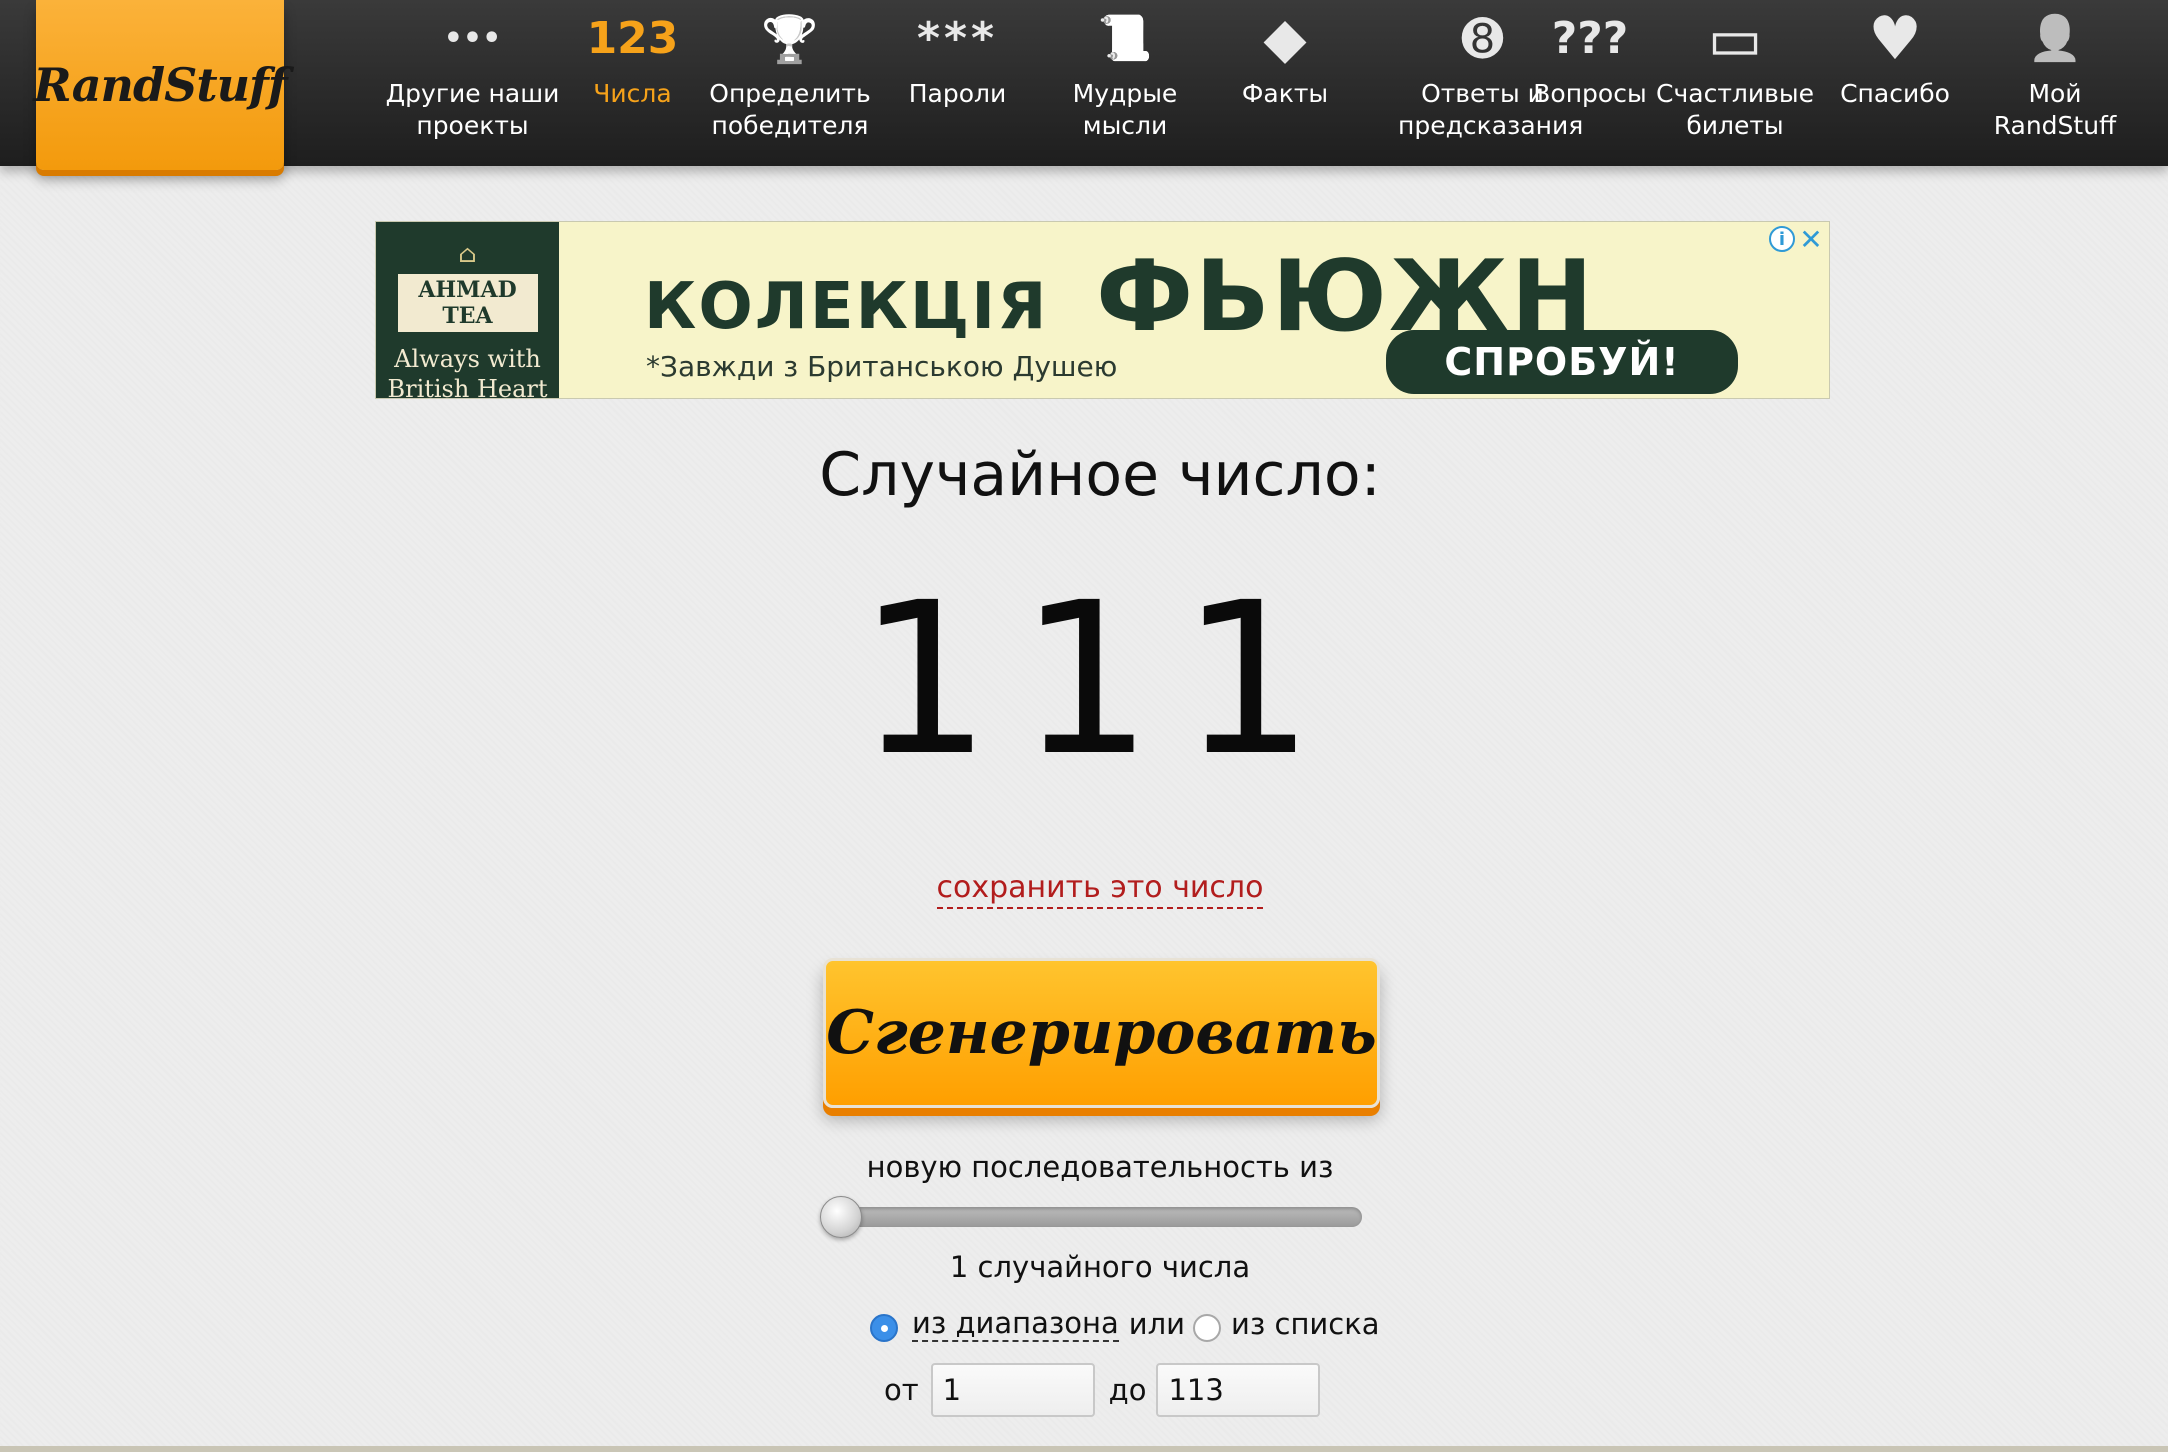 The width and height of the screenshot is (2168, 1452). What do you see at coordinates (1207, 1328) in the screenshot?
I see `radio-list` at bounding box center [1207, 1328].